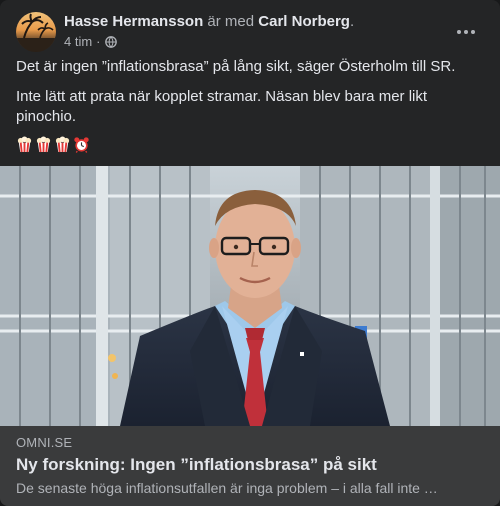 The width and height of the screenshot is (500, 506). Describe the element at coordinates (304, 21) in the screenshot. I see `tagged-name: Carl Norberg` at that location.